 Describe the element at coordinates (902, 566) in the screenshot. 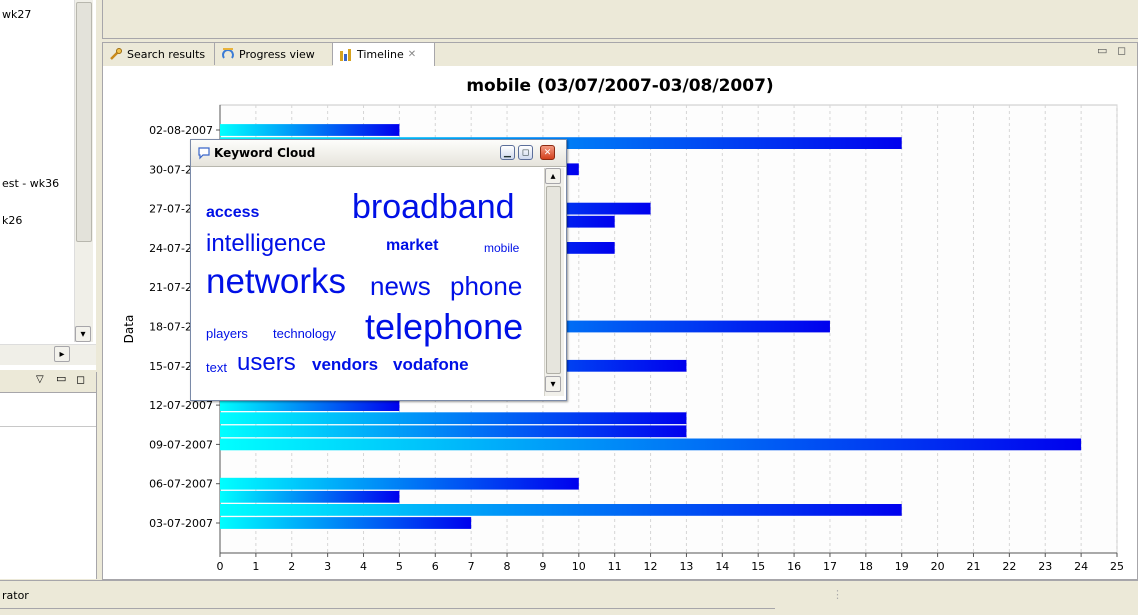

I see `x-tick-label: 19` at that location.